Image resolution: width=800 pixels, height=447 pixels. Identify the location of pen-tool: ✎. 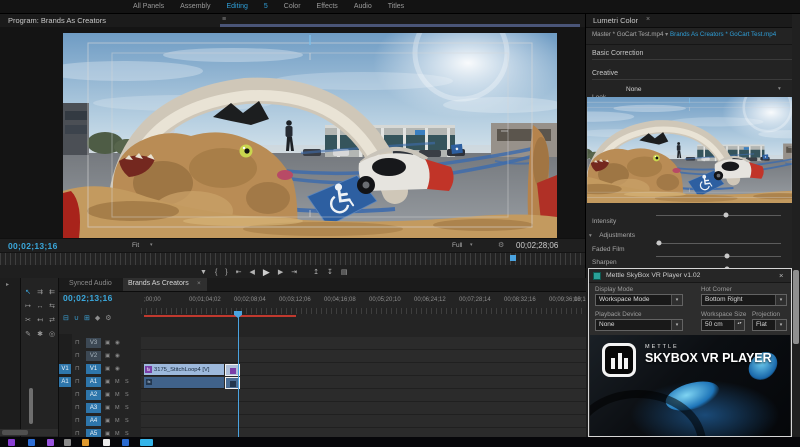
(28, 334).